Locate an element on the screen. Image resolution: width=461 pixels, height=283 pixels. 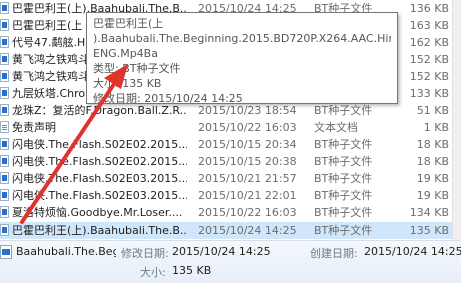
file-date: 2015/10/15 20:38 is located at coordinates (247, 161).